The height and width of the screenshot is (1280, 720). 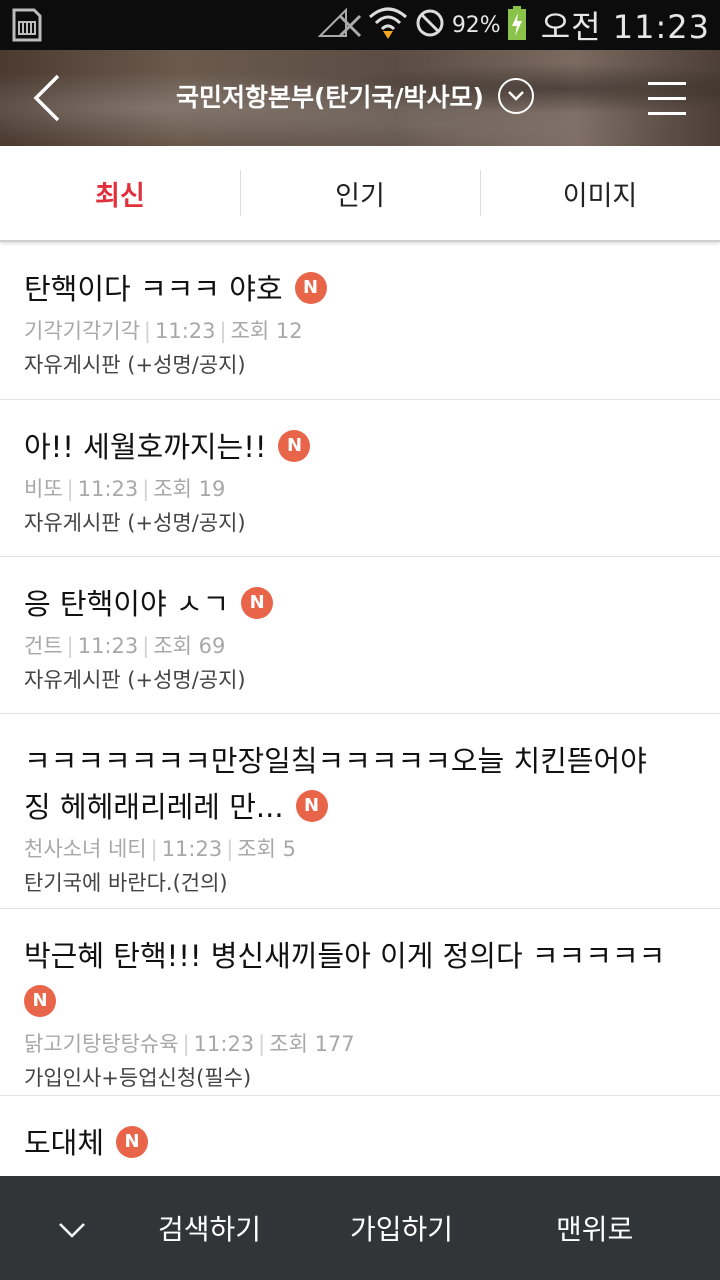 What do you see at coordinates (189, 1044) in the screenshot?
I see `post-meta: 닭고기탕탕탕슈육 | 11:23 | 조회 177` at bounding box center [189, 1044].